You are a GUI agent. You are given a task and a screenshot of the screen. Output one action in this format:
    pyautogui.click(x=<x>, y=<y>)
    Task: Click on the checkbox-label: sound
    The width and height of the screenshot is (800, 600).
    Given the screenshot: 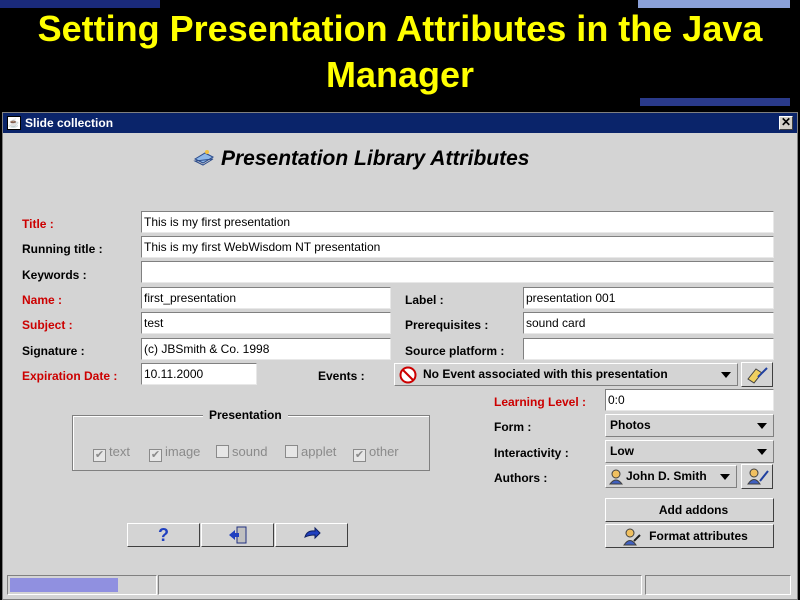 What is the action you would take?
    pyautogui.click(x=250, y=451)
    